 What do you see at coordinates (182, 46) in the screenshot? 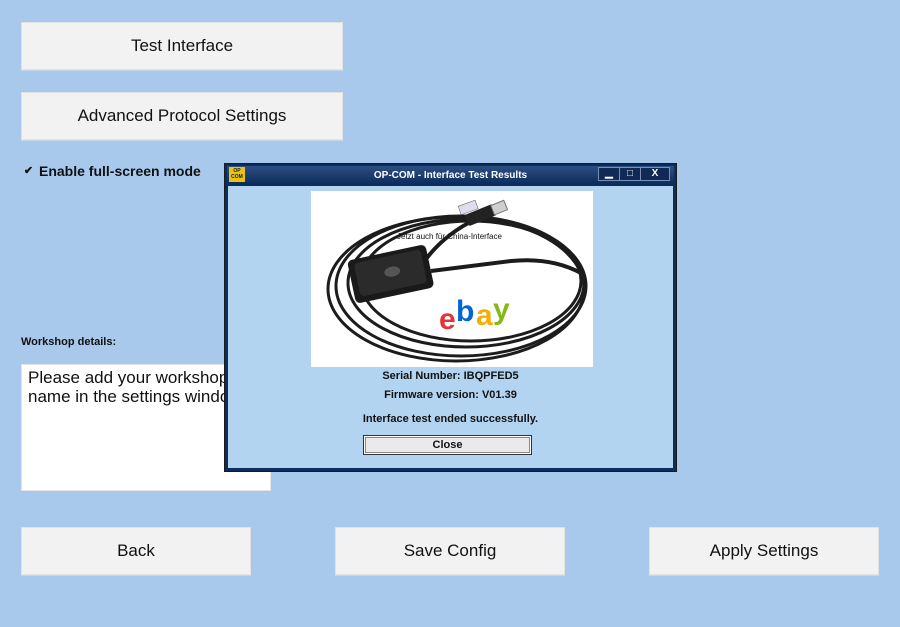
I see `test-interface-button: Test Interface` at bounding box center [182, 46].